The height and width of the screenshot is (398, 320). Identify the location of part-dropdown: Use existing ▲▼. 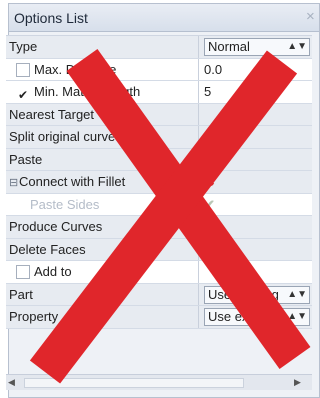
(257, 294).